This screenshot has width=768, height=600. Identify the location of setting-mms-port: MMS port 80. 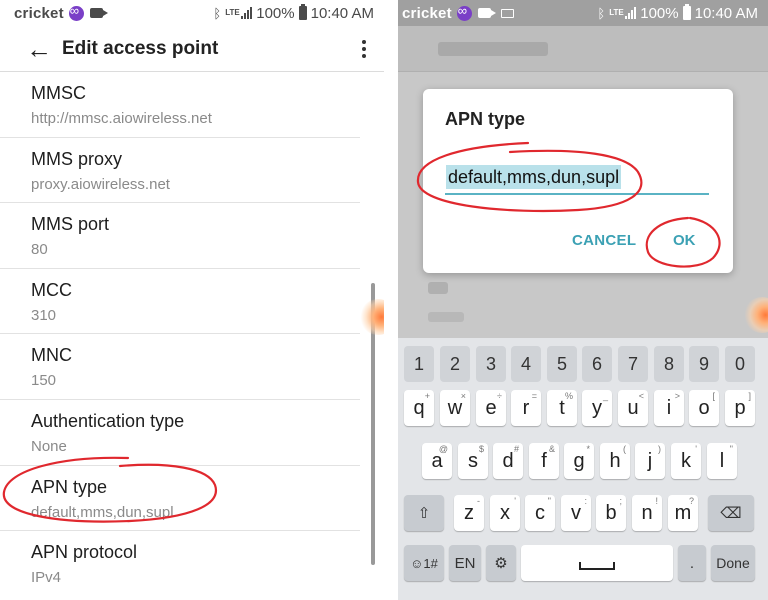
(180, 236).